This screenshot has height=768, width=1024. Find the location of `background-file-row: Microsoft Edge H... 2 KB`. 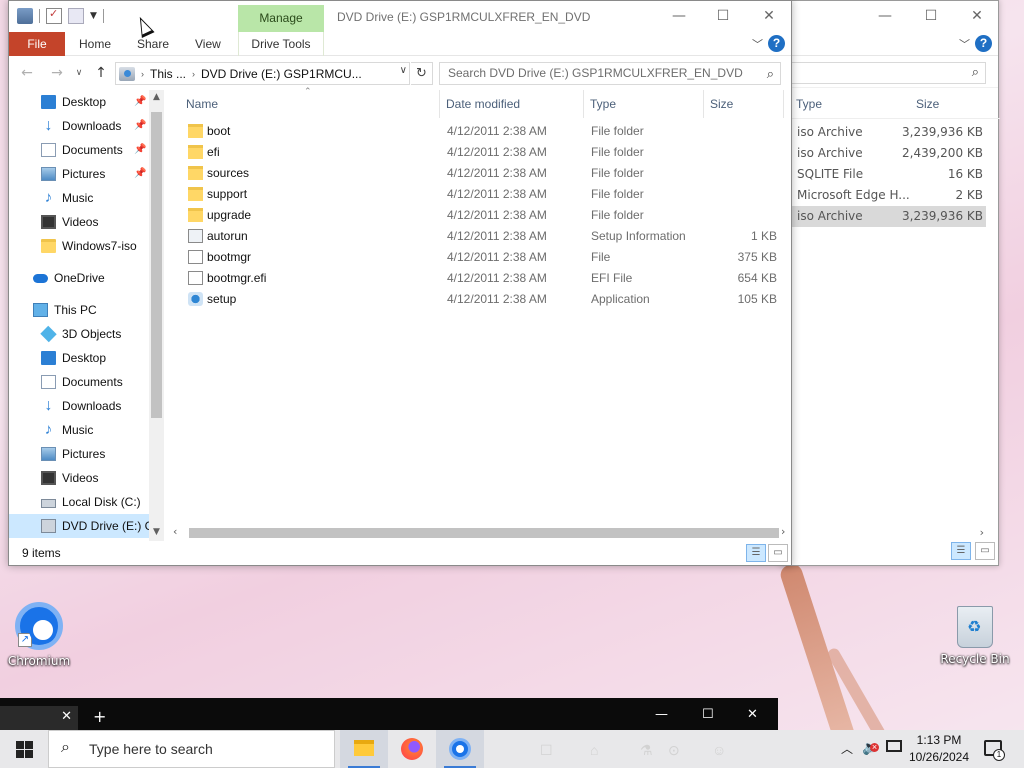

background-file-row: Microsoft Edge H... 2 KB is located at coordinates (883, 195).